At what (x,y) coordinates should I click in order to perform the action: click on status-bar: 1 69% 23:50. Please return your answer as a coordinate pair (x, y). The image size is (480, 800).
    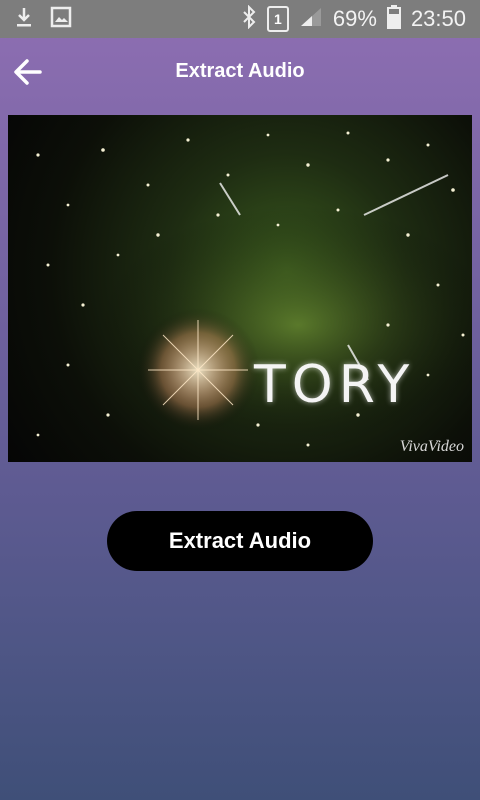
    Looking at the image, I should click on (240, 19).